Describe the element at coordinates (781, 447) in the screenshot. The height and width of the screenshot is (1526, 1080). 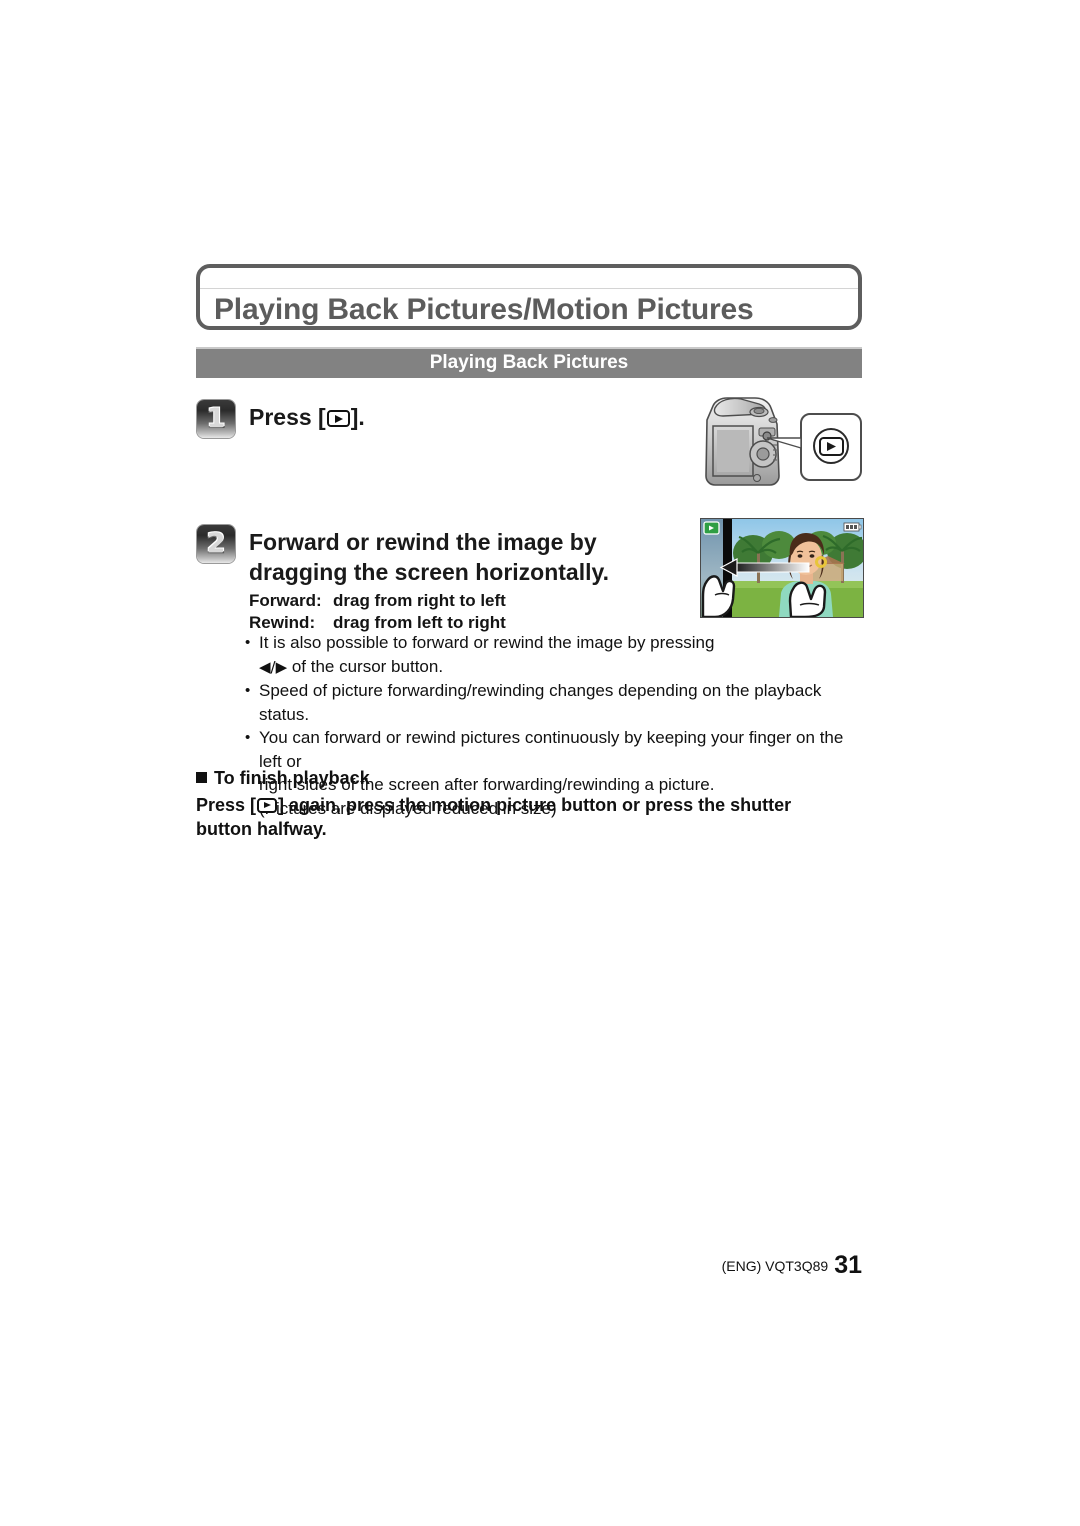
I see `camera-rear-view-illustration` at that location.